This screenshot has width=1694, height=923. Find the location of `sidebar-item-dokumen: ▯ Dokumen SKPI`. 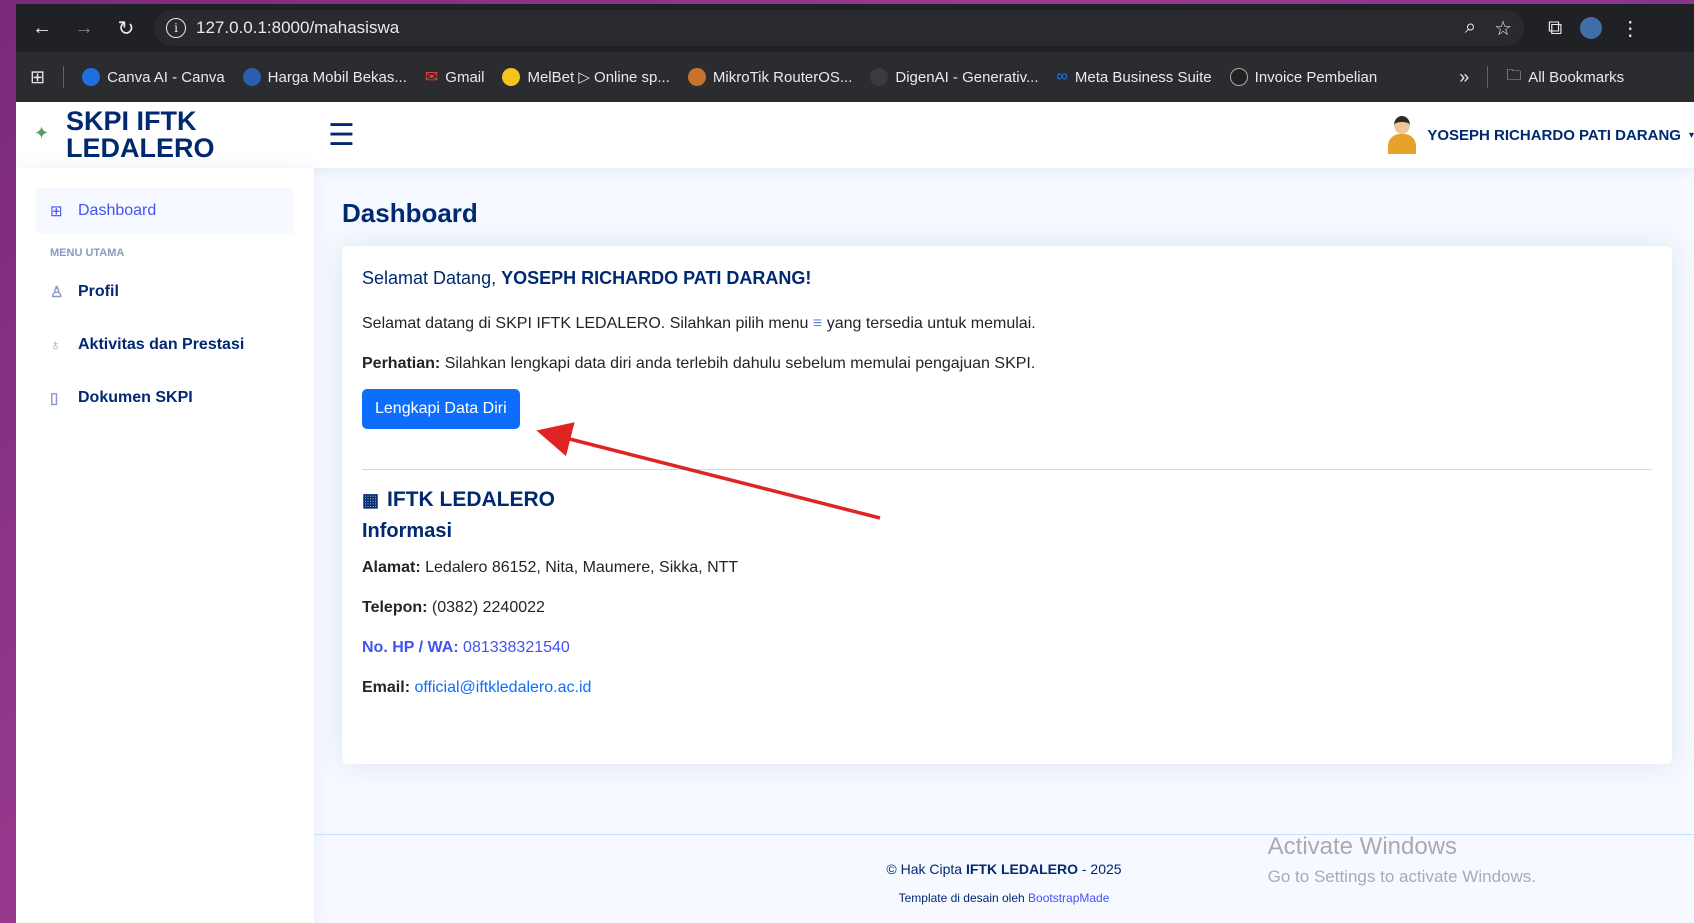

sidebar-item-dokumen: ▯ Dokumen SKPI is located at coordinates (165, 398).